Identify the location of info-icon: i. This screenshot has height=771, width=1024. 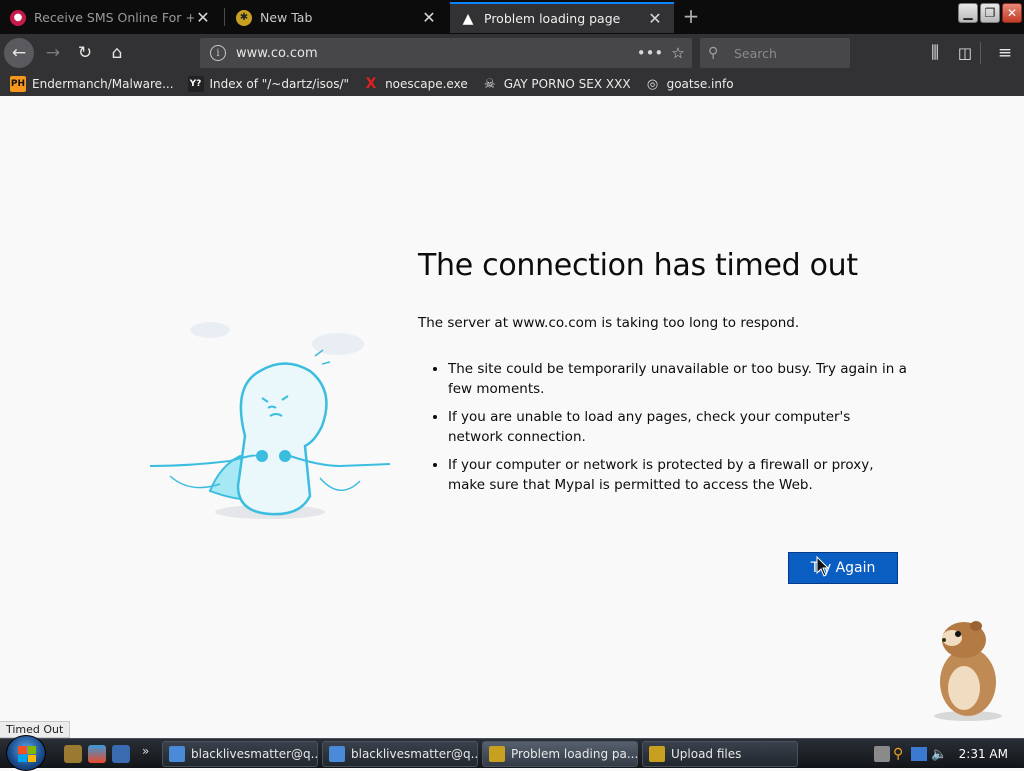
(218, 53).